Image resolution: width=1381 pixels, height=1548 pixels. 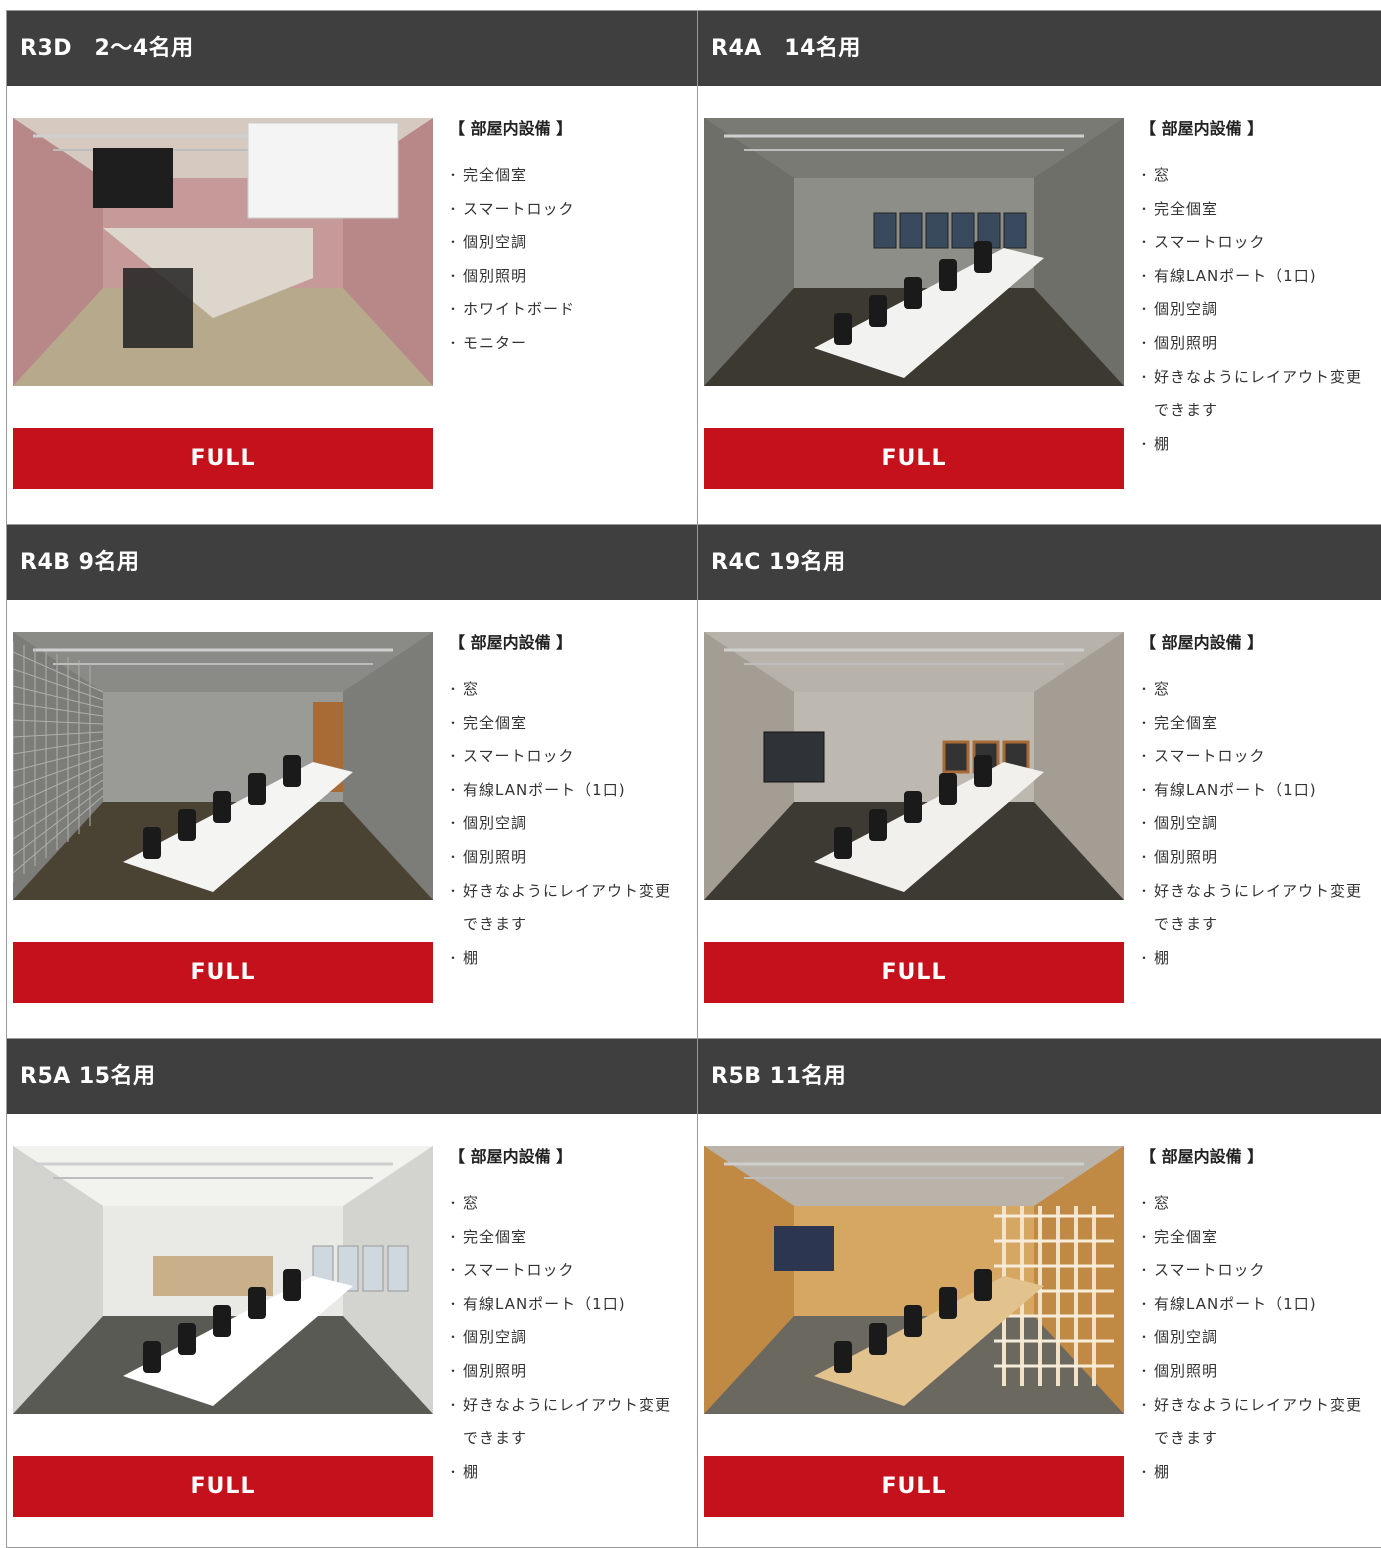 I want to click on amenities-section: 【 部屋内設備 】 完全個室スマートロック個別空調個別照明ホワイトボードモニター, so click(x=568, y=239).